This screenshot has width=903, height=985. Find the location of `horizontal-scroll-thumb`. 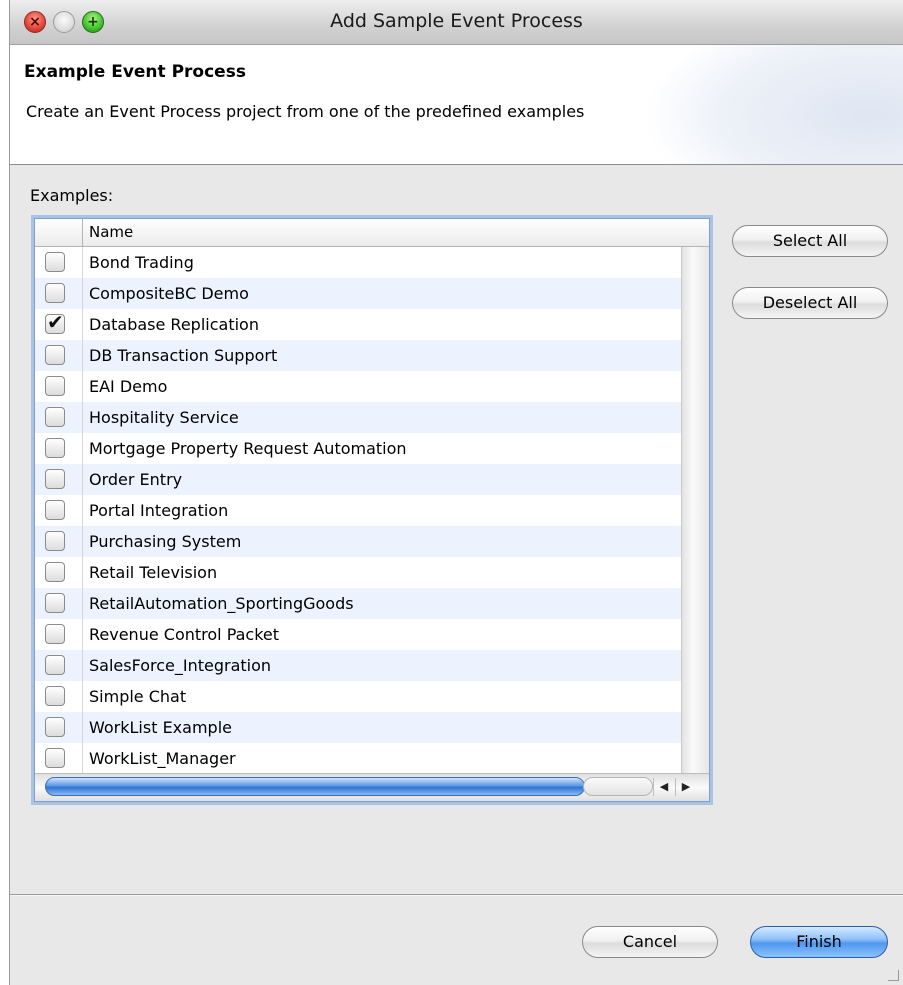

horizontal-scroll-thumb is located at coordinates (315, 786).